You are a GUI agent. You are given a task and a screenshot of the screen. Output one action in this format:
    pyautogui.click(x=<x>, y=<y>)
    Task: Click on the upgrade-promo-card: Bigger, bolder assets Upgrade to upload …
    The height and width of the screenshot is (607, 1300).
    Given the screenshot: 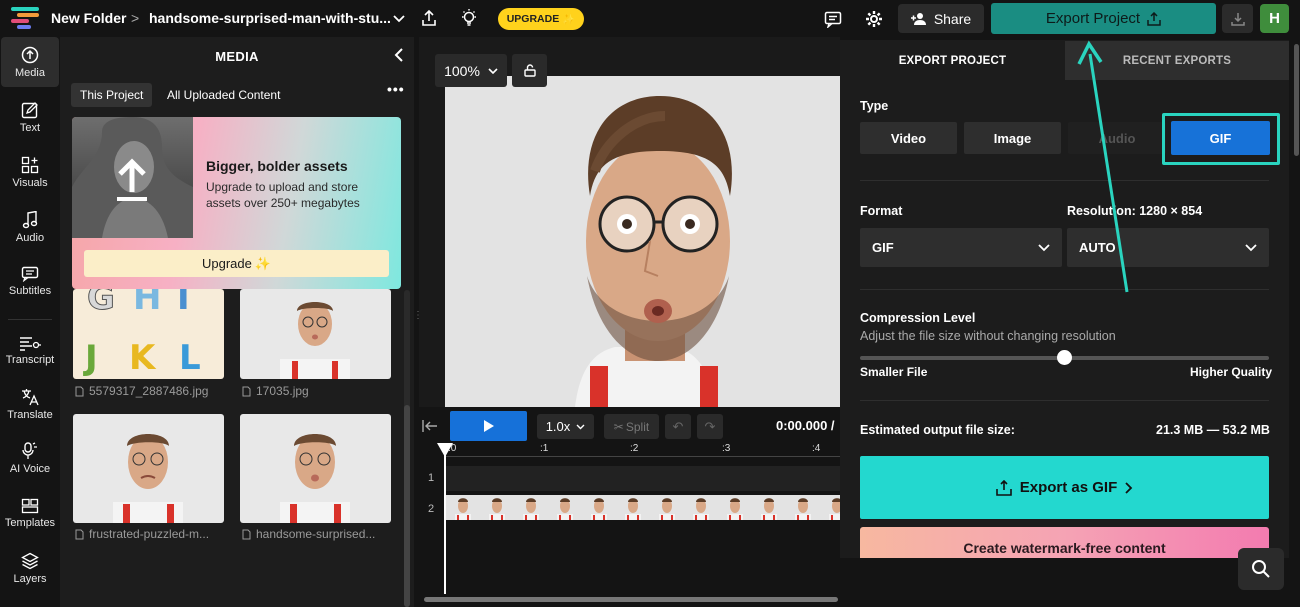 What is the action you would take?
    pyautogui.click(x=236, y=203)
    